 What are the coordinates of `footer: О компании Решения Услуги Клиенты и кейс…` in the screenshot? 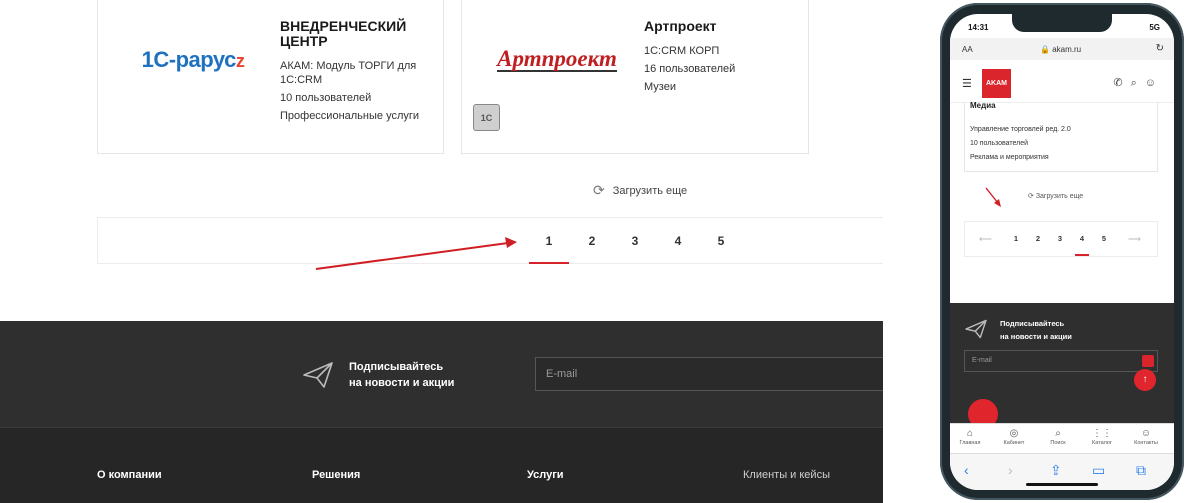 It's located at (441, 465).